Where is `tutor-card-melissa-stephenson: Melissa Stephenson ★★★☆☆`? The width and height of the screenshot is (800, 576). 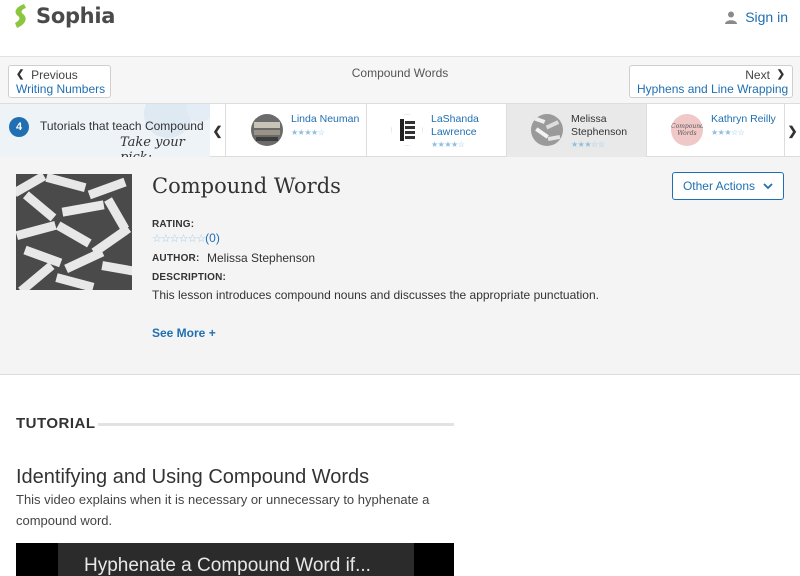
tutor-card-melissa-stephenson: Melissa Stephenson ★★★☆☆ is located at coordinates (577, 130).